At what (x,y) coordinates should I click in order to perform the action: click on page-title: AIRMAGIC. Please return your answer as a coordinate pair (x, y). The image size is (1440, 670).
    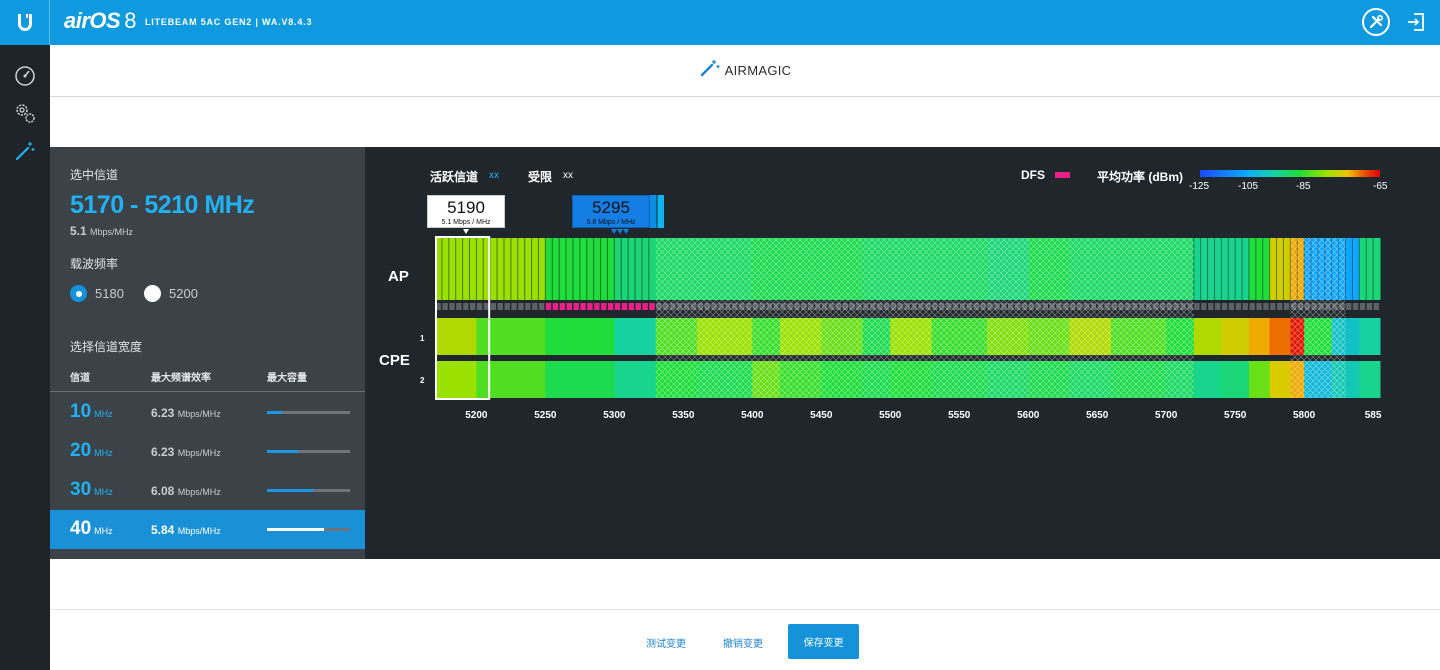
    Looking at the image, I should click on (758, 70).